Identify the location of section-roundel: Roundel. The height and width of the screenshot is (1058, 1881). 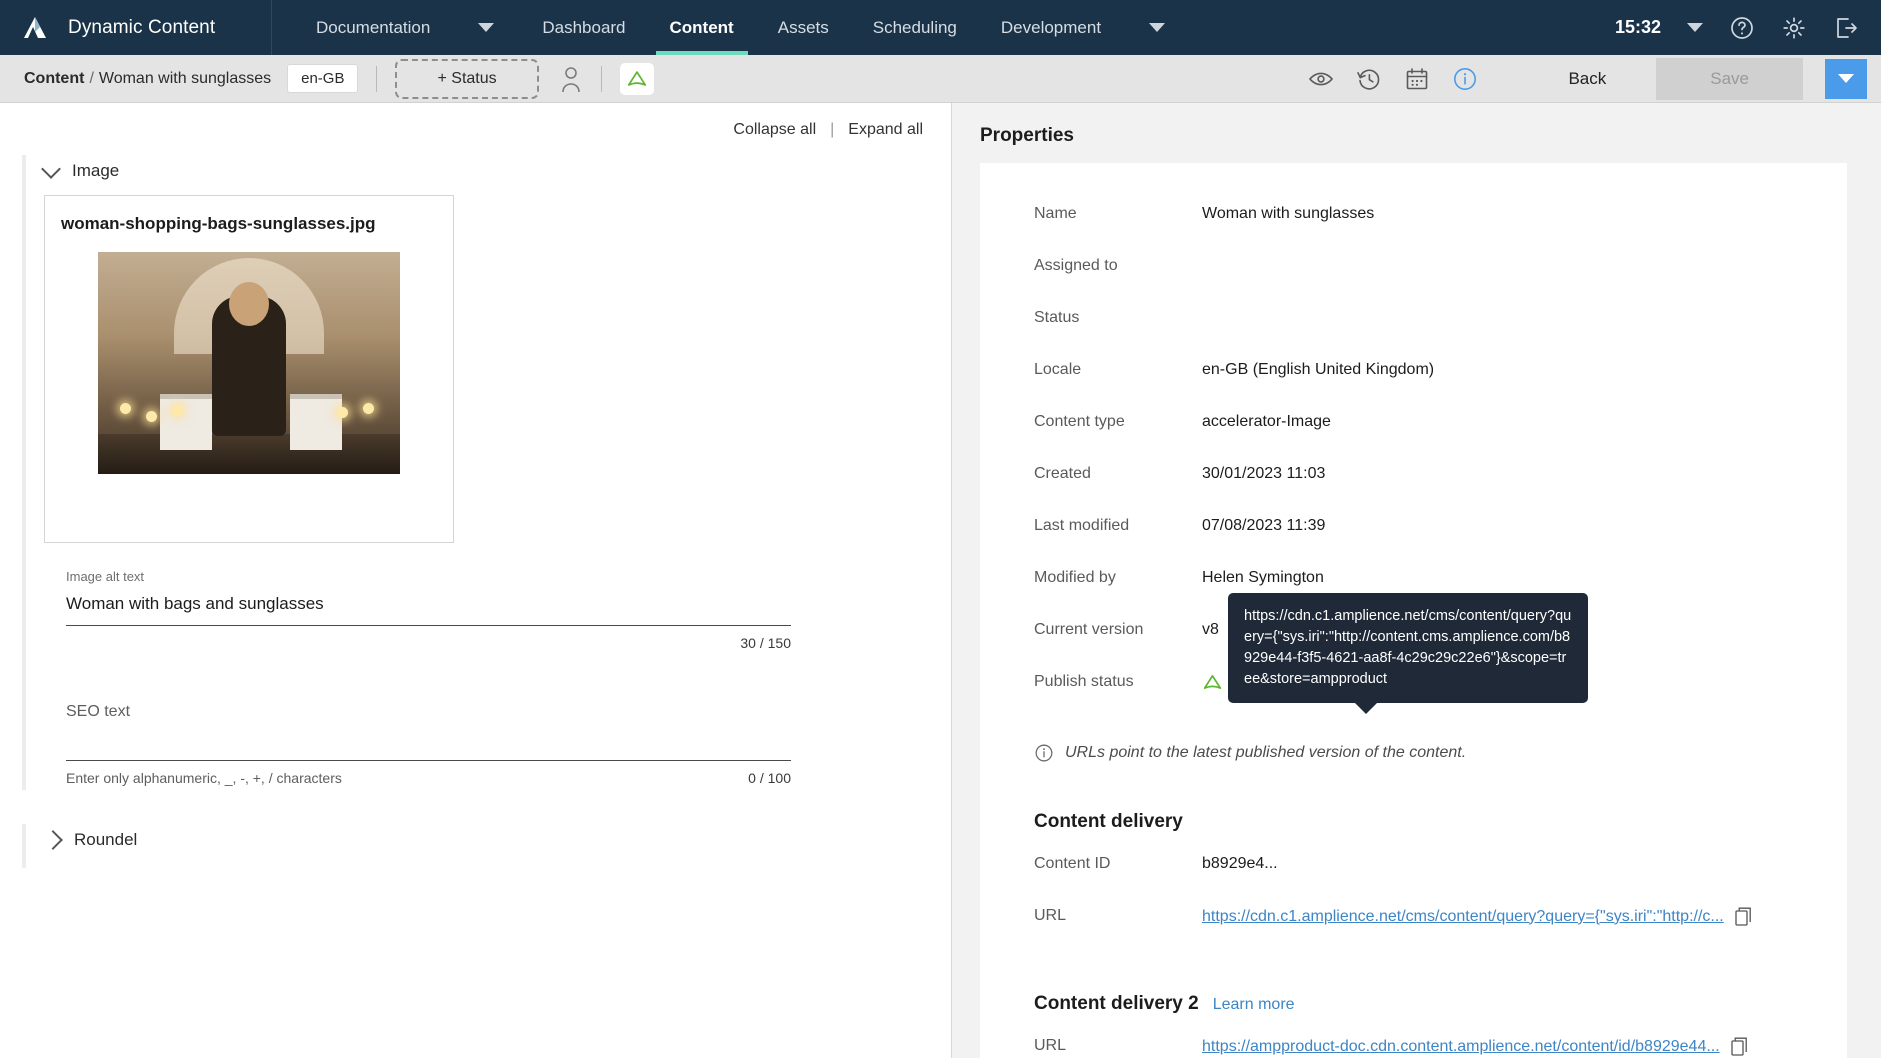
(475, 846).